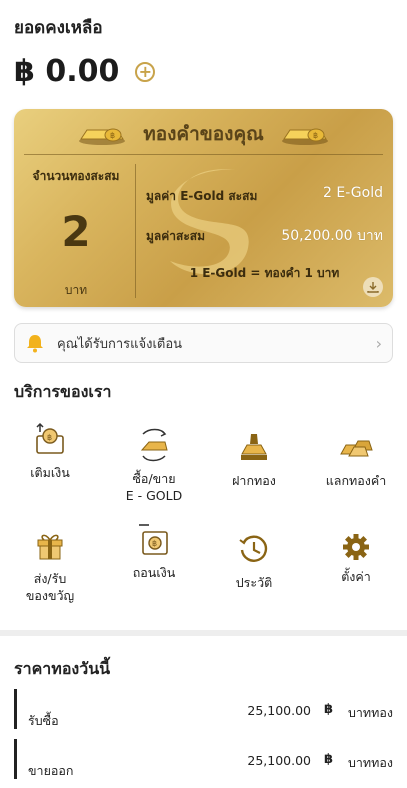 The image size is (407, 788). What do you see at coordinates (51, 770) in the screenshot?
I see `price-label: ขายออก` at bounding box center [51, 770].